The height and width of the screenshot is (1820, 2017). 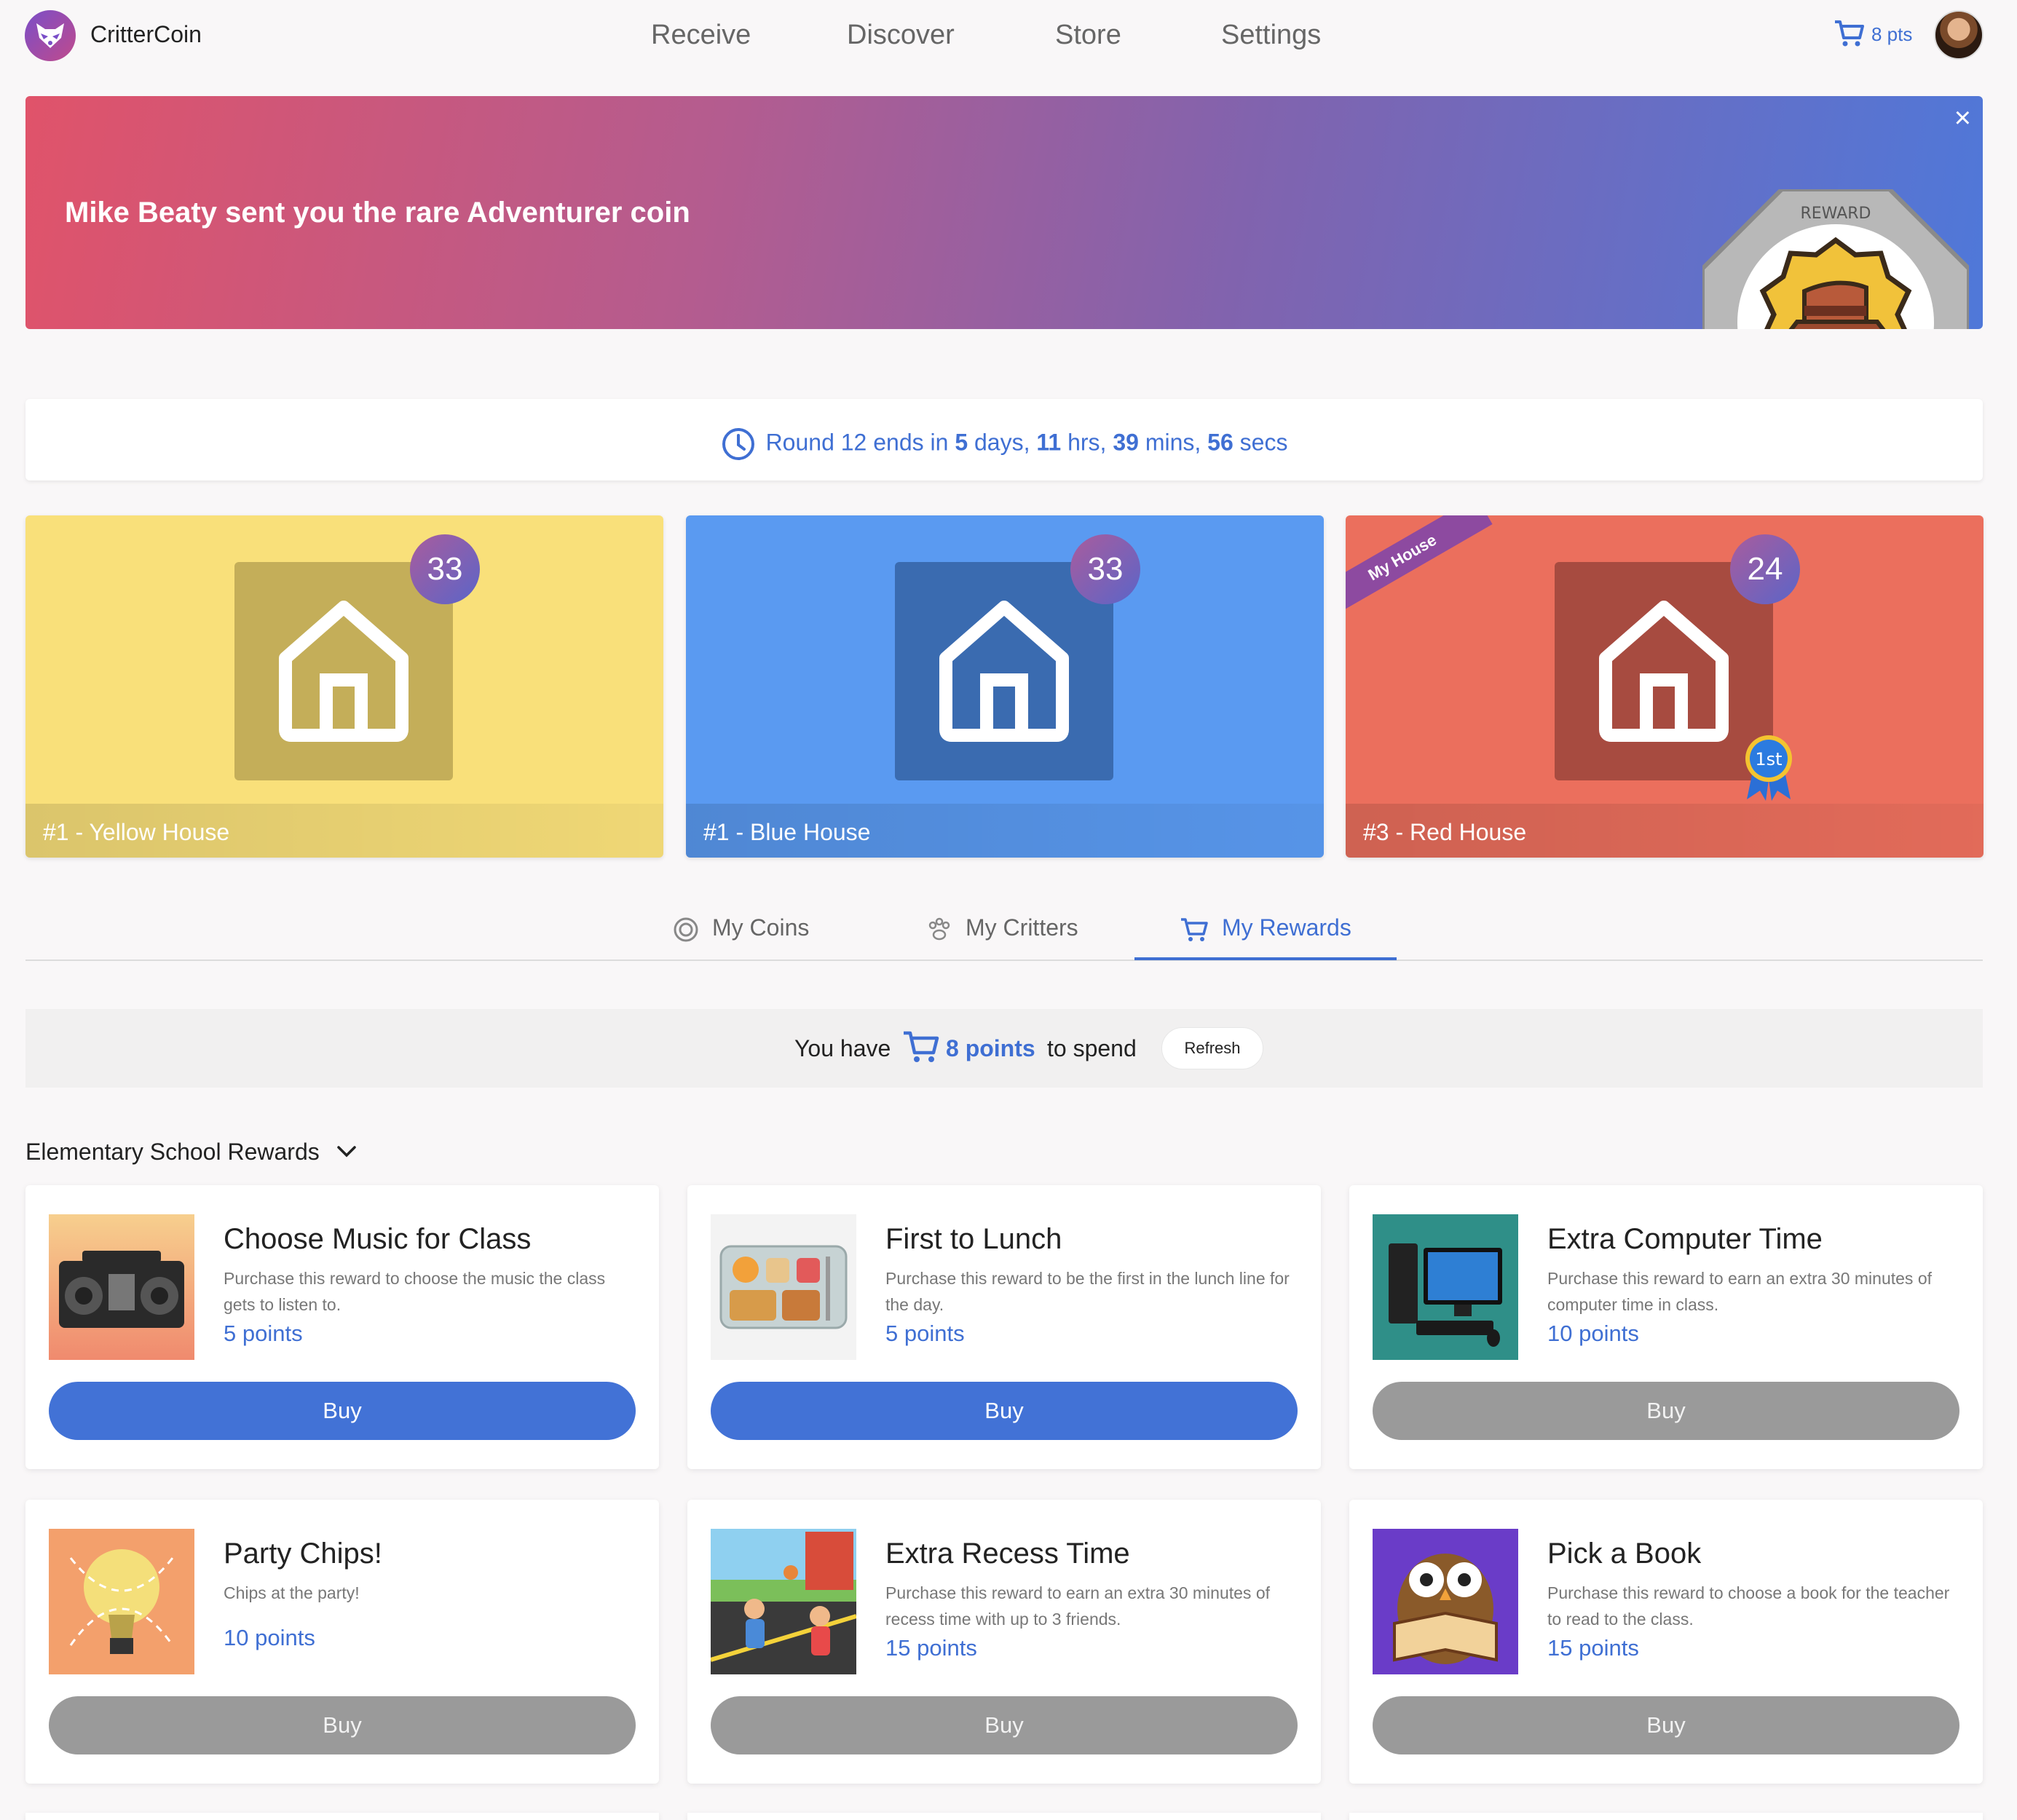 I want to click on points-summary-bar: You have 8 points to spend Refresh, so click(x=1004, y=1048).